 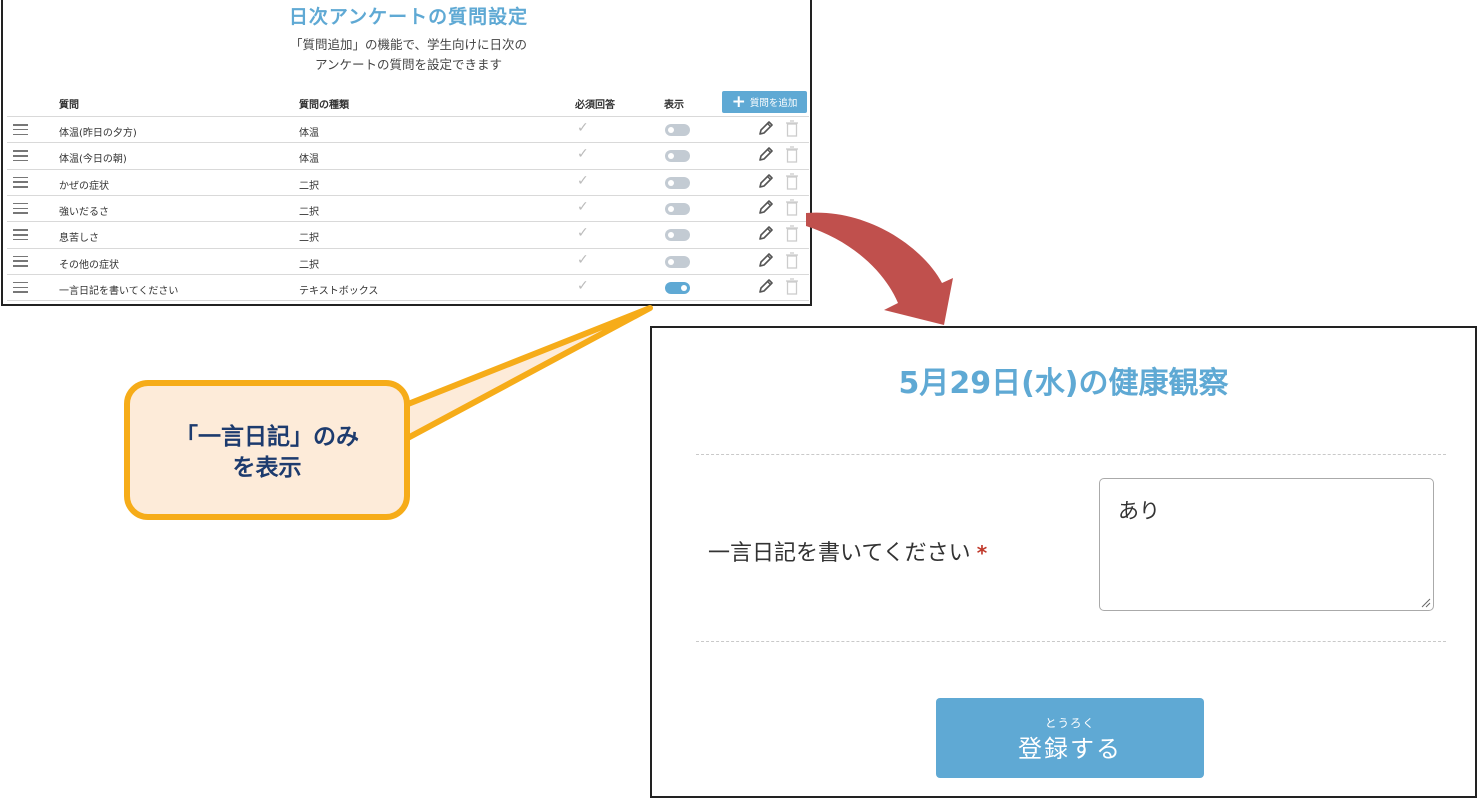 What do you see at coordinates (1139, 511) in the screenshot?
I see `answer-value: あり` at bounding box center [1139, 511].